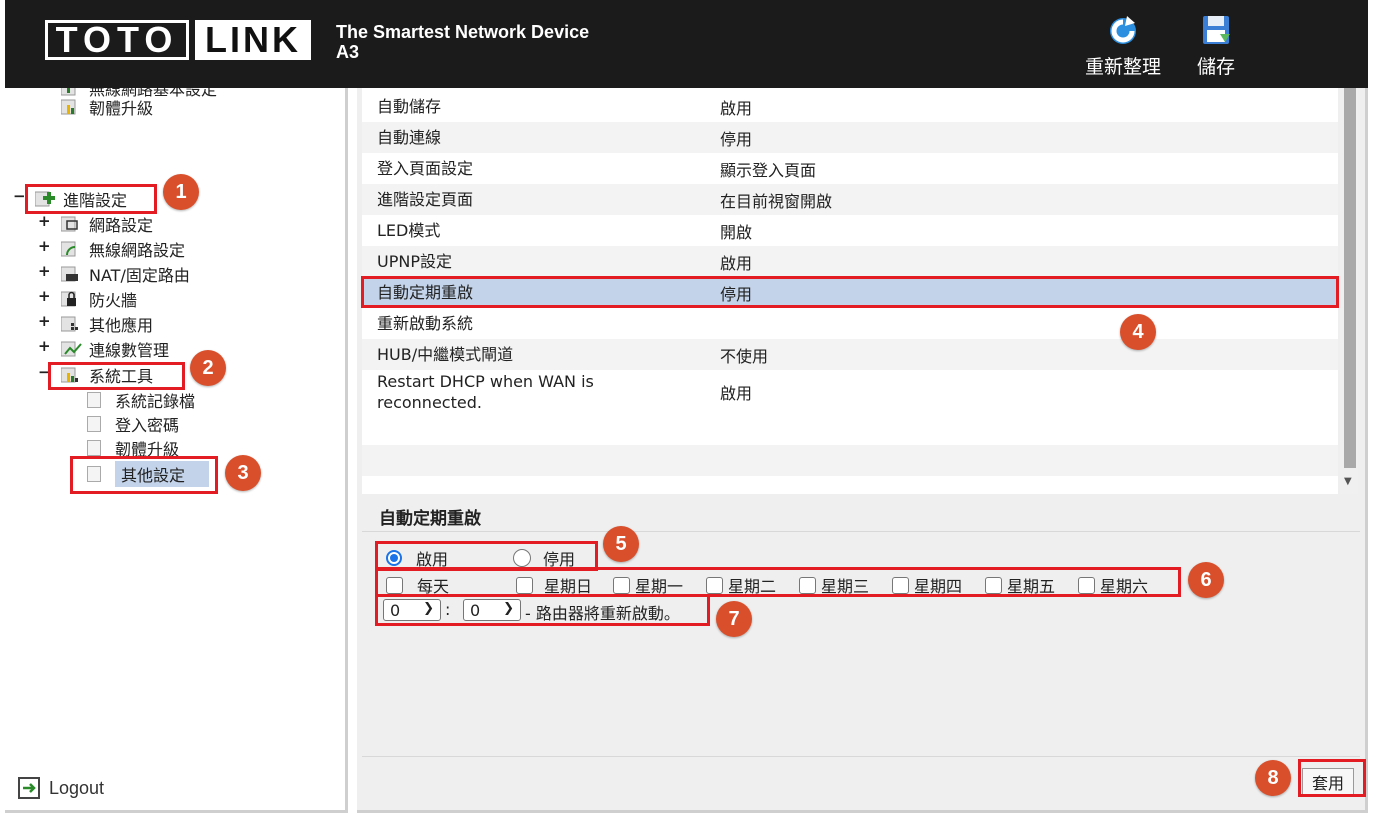  What do you see at coordinates (850, 169) in the screenshot?
I see `settings-row: 登入頁面設定 顯示登入頁面` at bounding box center [850, 169].